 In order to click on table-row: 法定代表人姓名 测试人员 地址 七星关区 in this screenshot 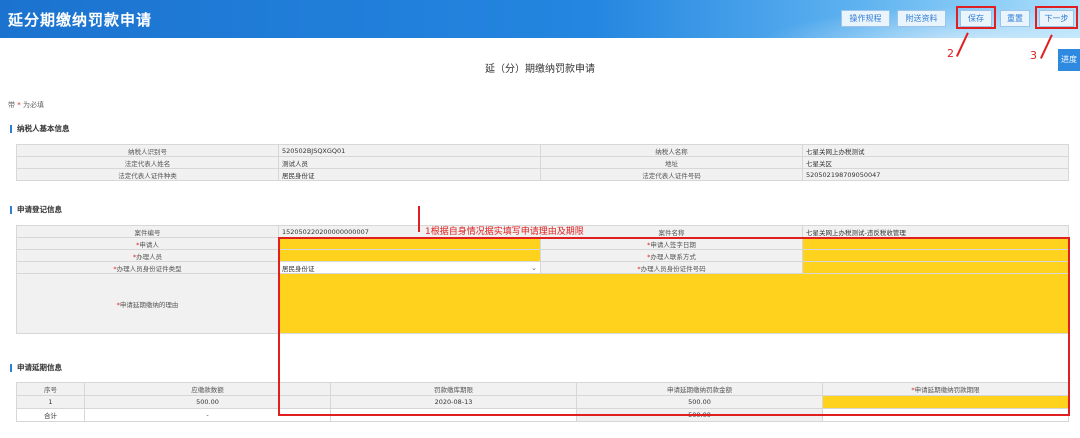, I will do `click(542, 162)`.